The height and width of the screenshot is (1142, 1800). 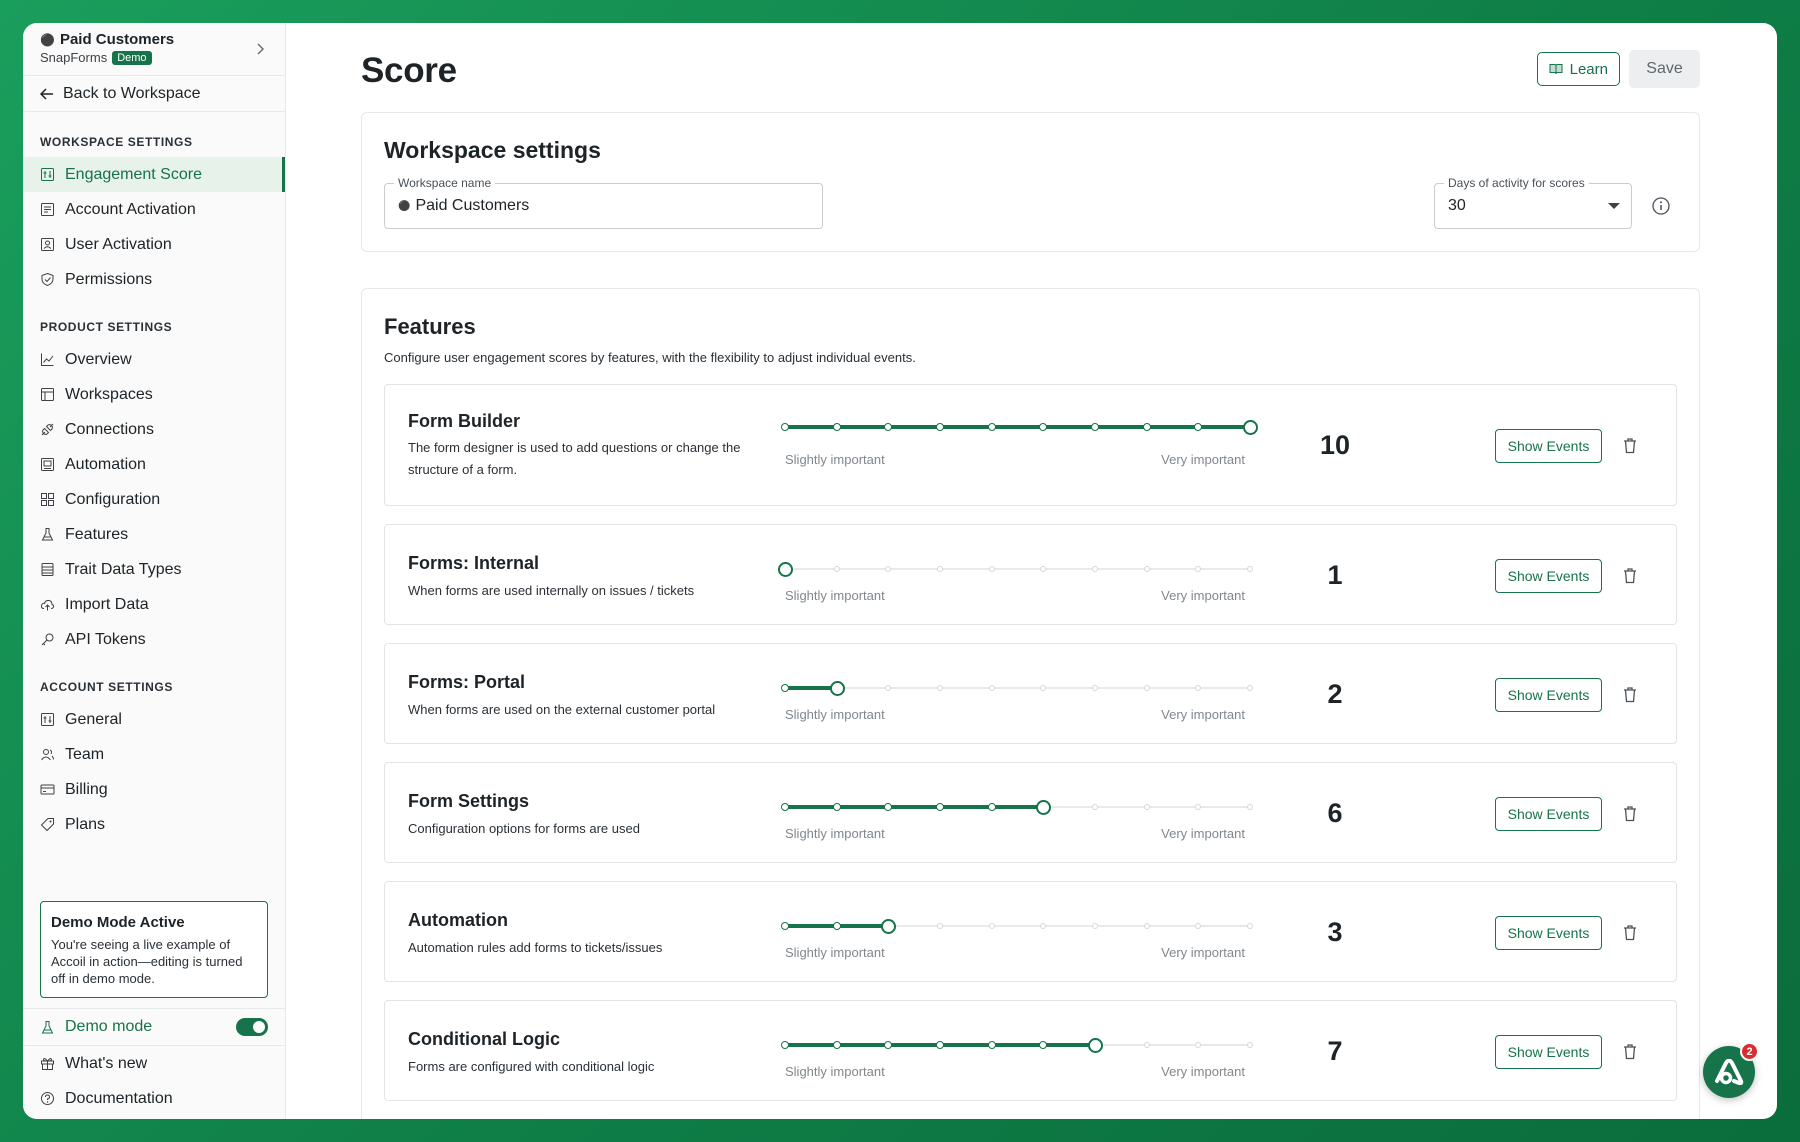 I want to click on sidebar-item-account-activation: Account Activation, so click(x=154, y=209).